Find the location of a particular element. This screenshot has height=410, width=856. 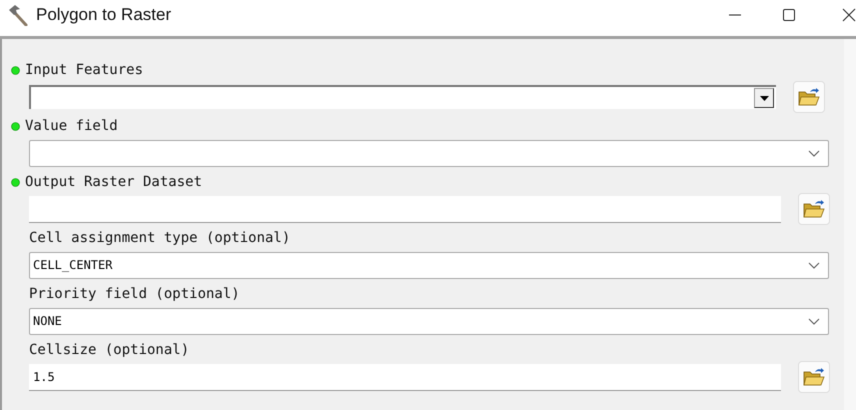

input-field: 1.5 is located at coordinates (405, 377).